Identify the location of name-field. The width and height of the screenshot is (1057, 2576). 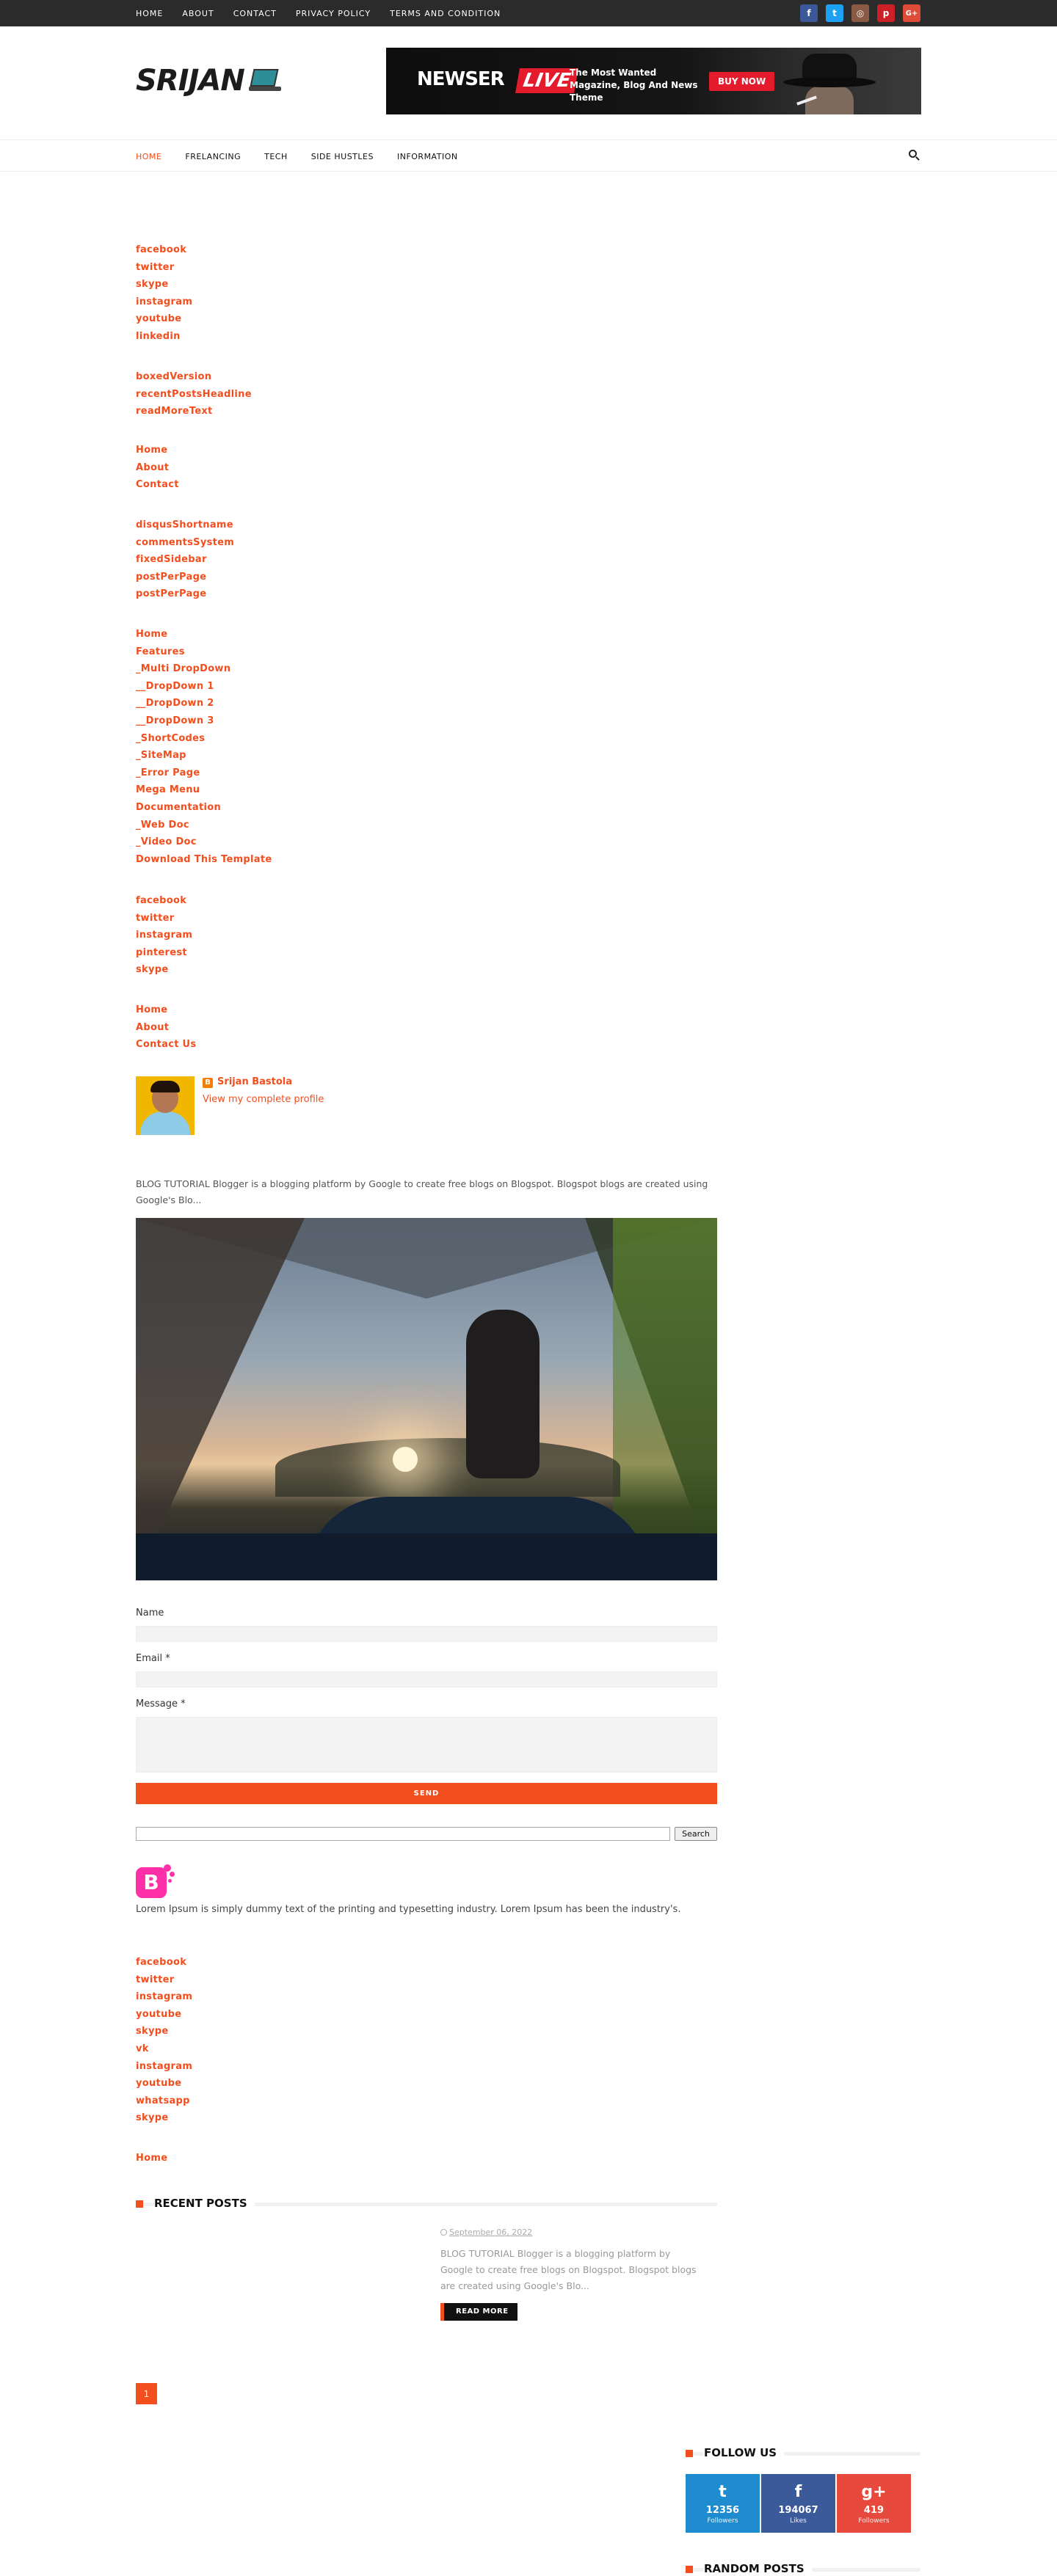
(426, 1634).